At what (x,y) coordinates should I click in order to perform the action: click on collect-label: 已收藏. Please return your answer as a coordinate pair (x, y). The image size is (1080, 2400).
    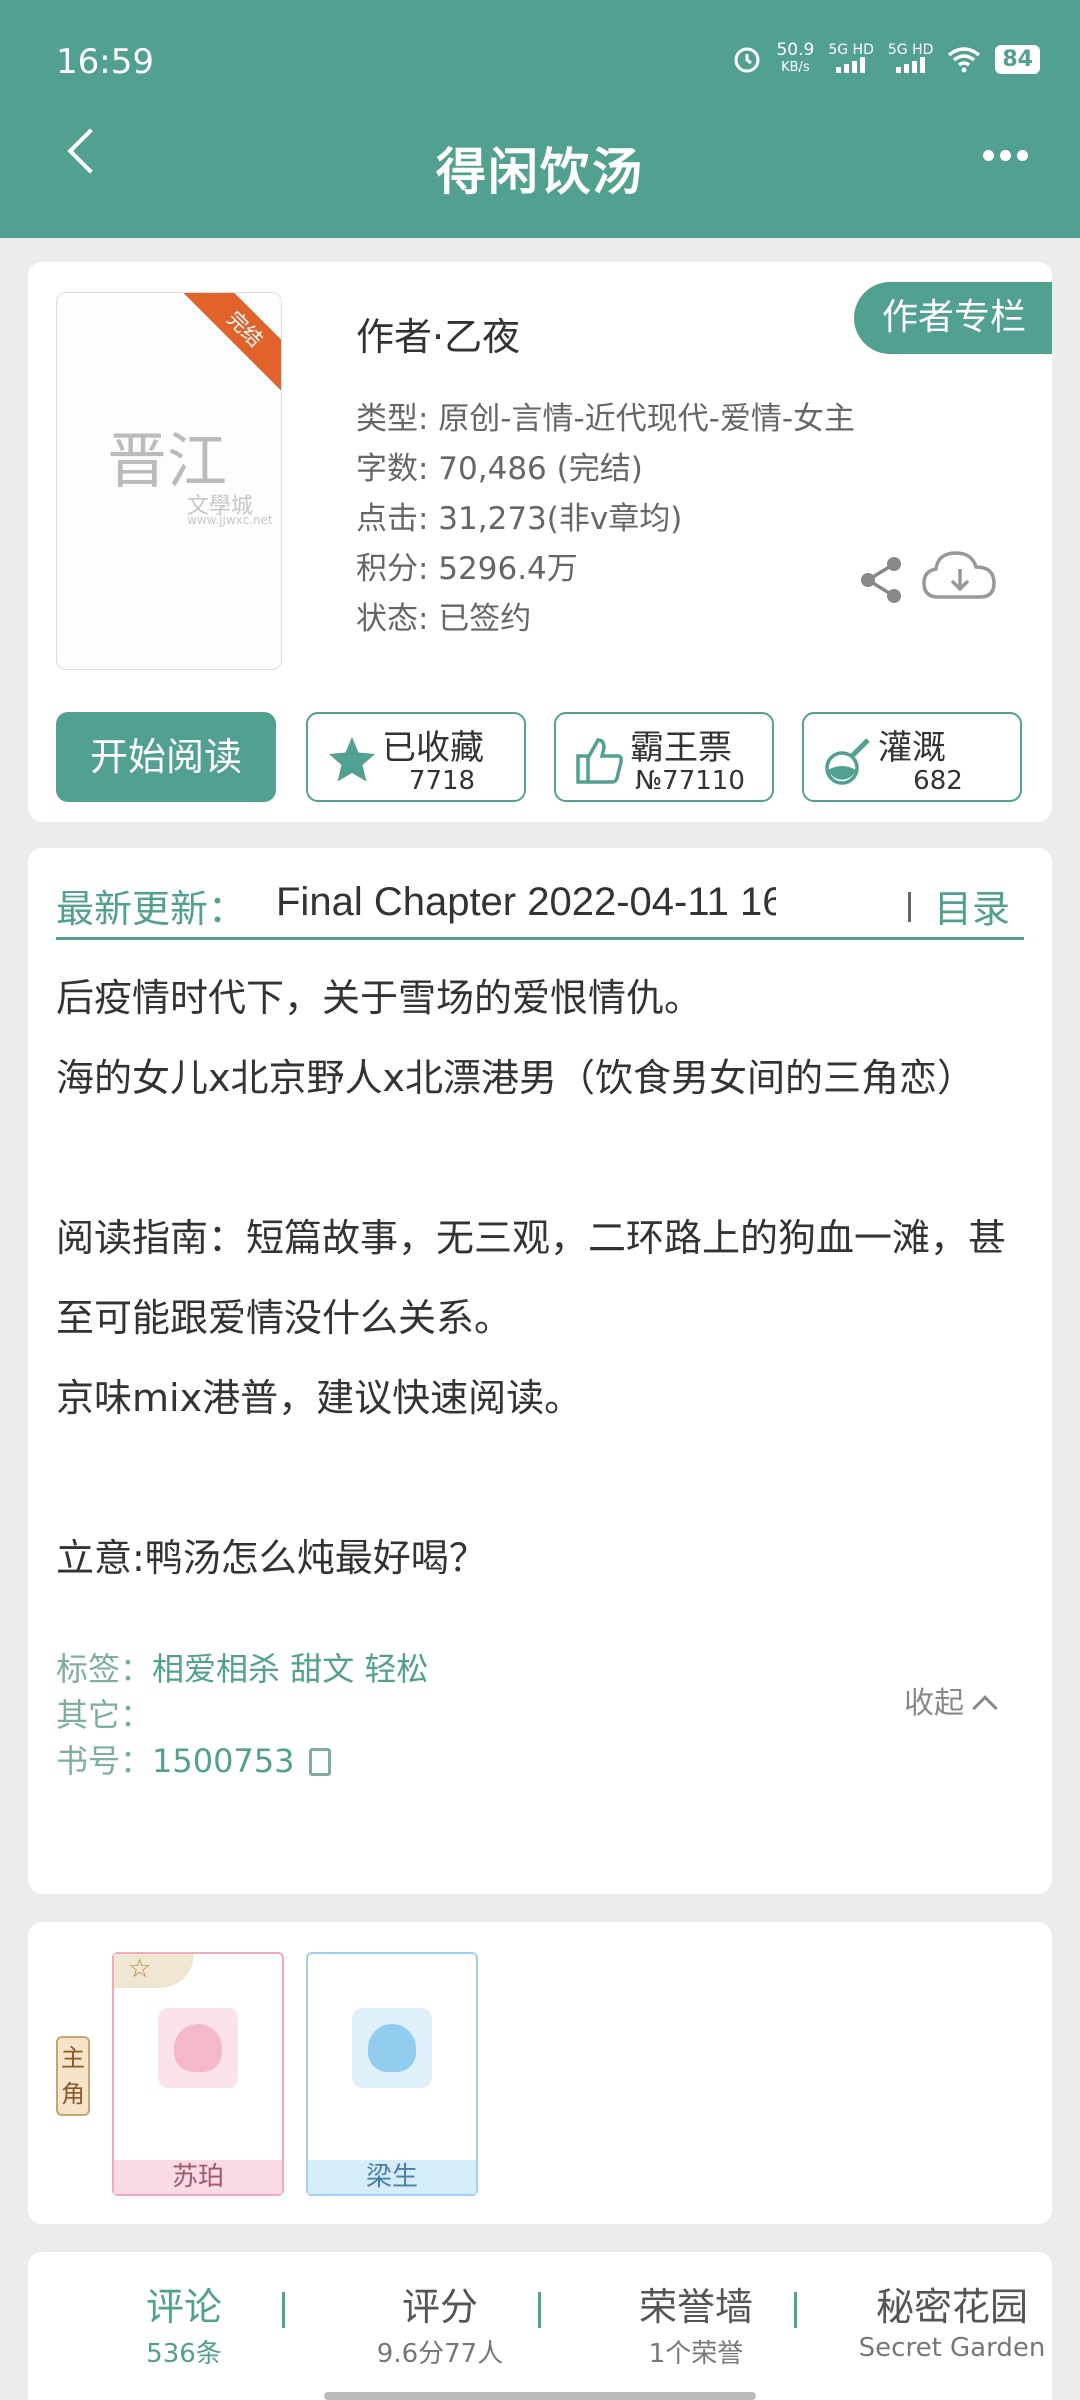
    Looking at the image, I should click on (433, 748).